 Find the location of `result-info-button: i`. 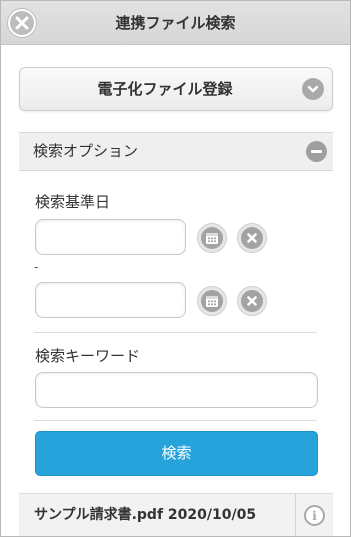

result-info-button: i is located at coordinates (314, 515).